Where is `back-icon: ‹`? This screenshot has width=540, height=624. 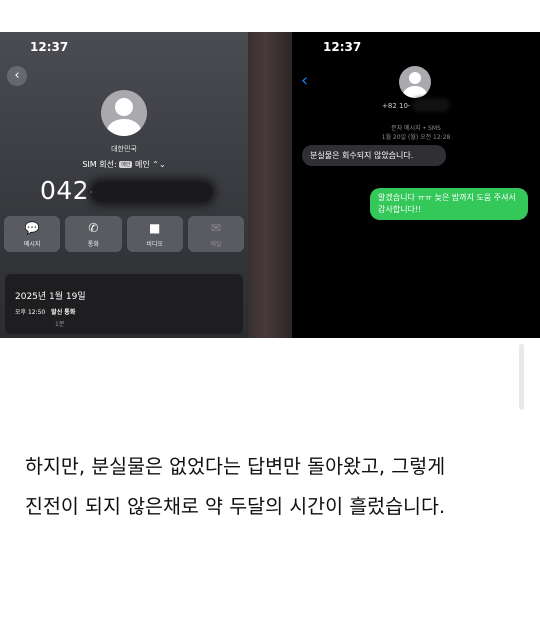 back-icon: ‹ is located at coordinates (17, 76).